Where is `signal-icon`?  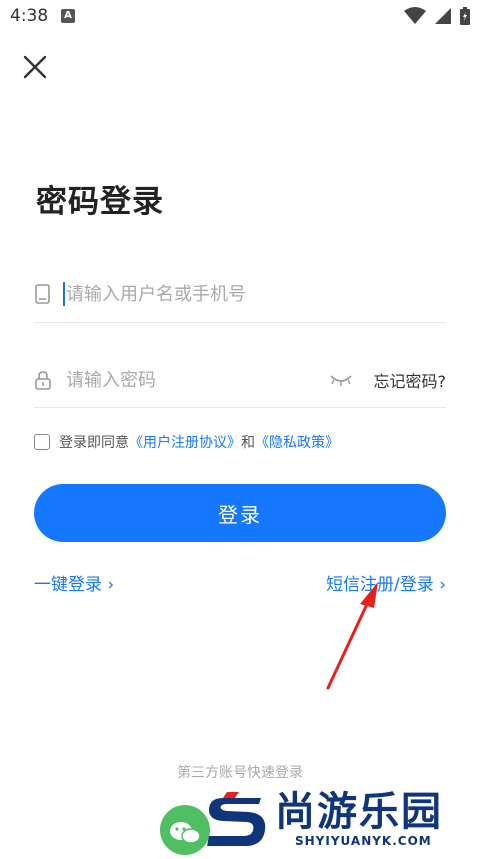
signal-icon is located at coordinates (443, 16).